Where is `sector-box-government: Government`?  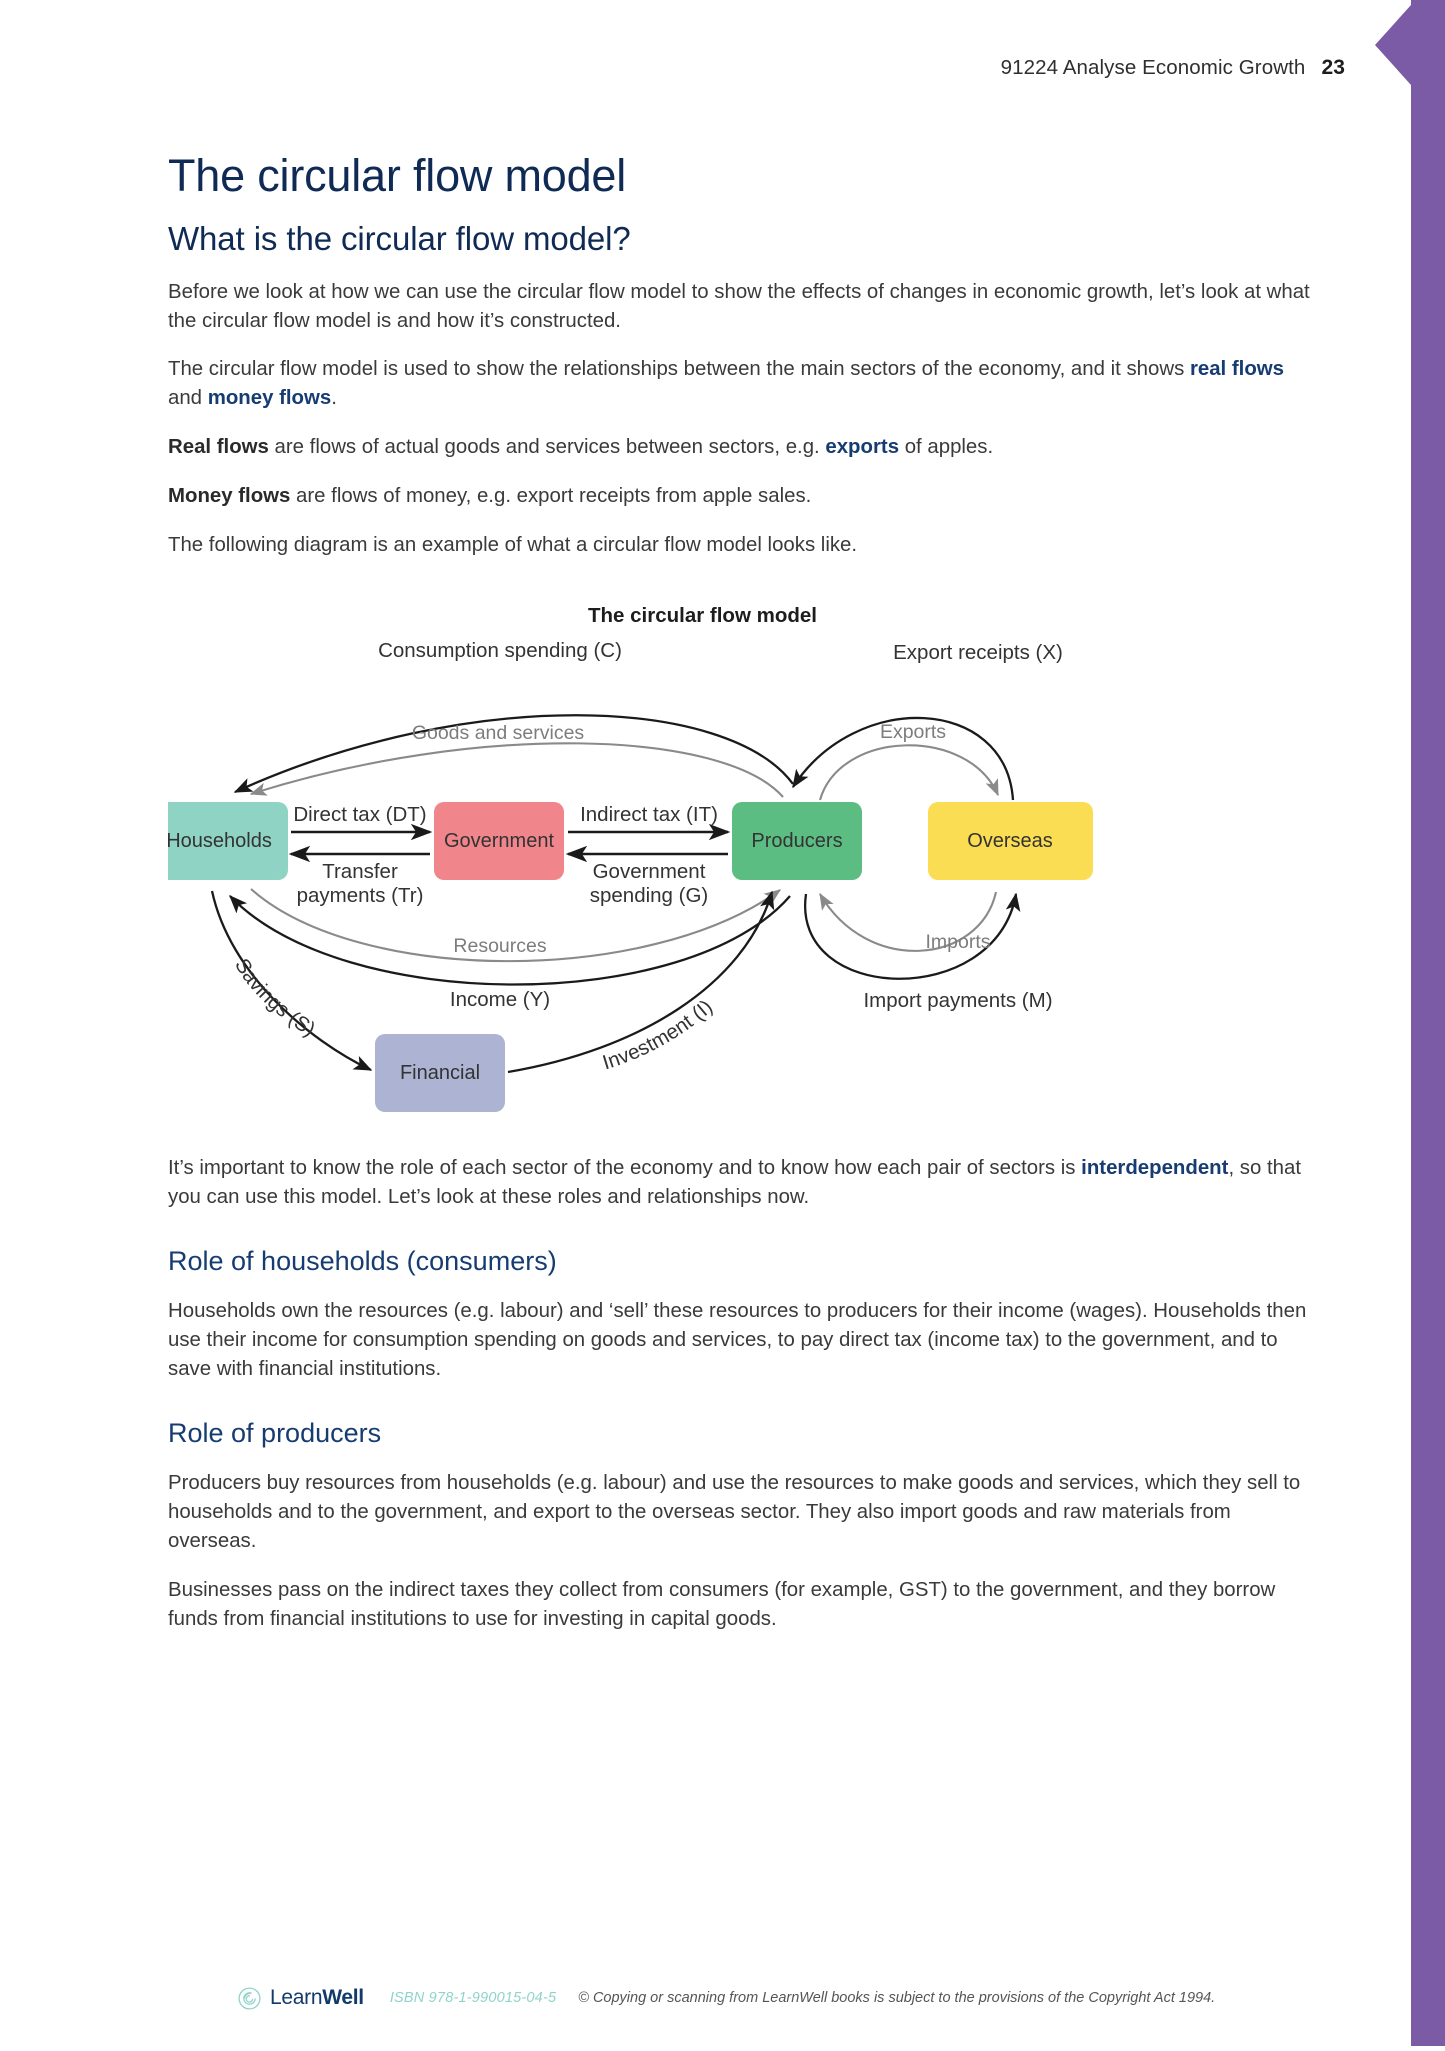 sector-box-government: Government is located at coordinates (499, 841).